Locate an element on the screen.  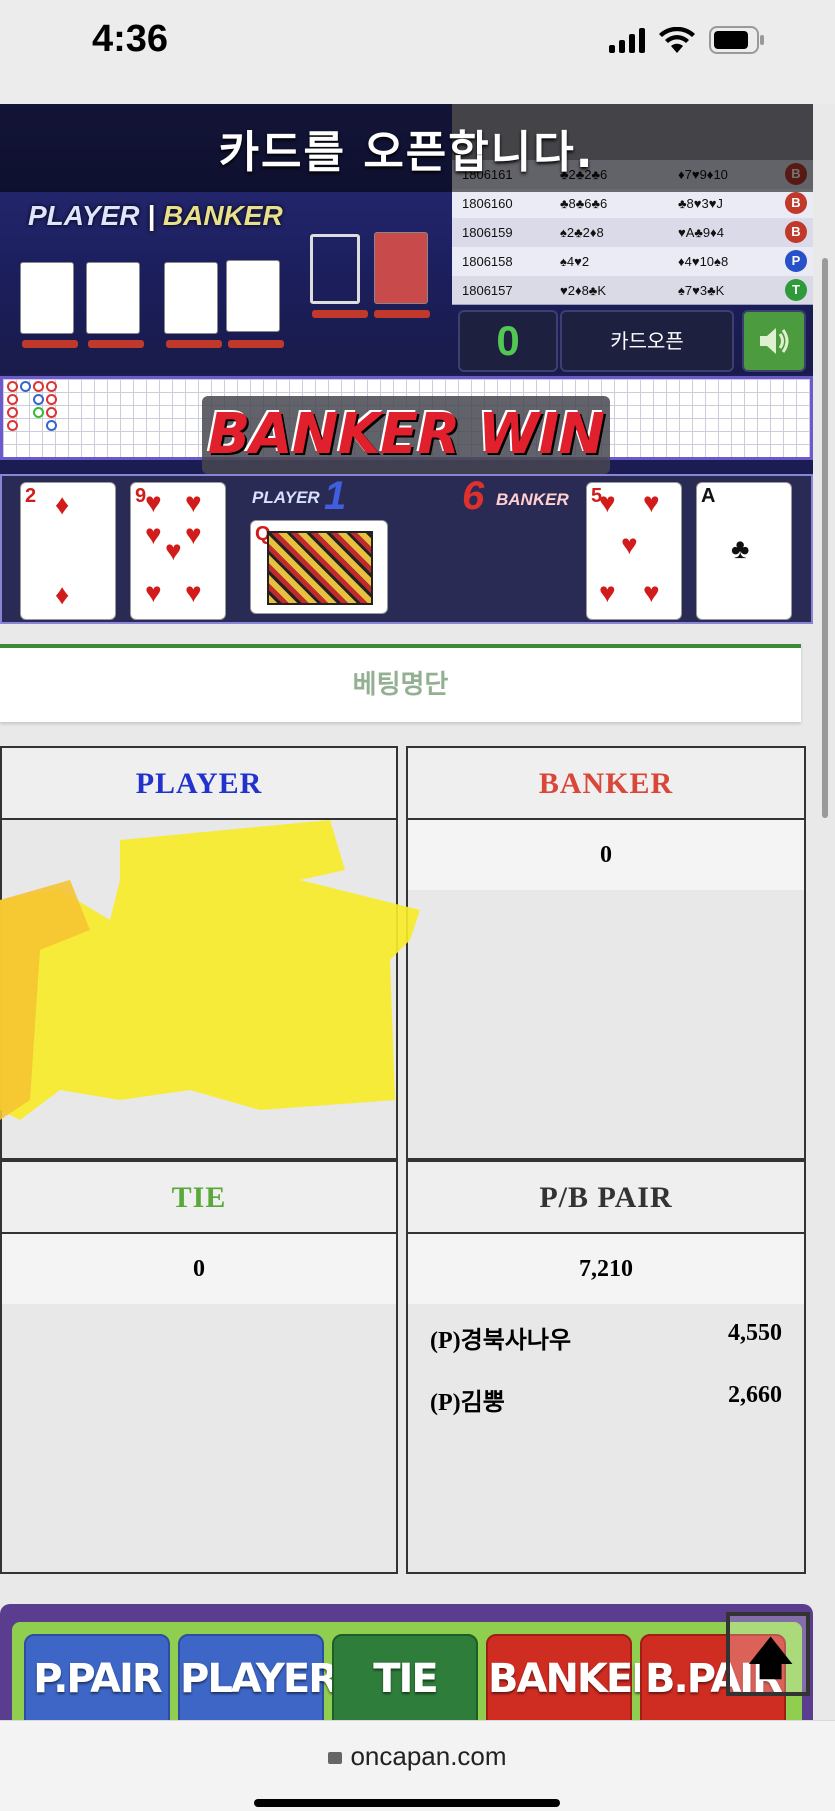
card-suit: ♣ is located at coordinates (740, 548).